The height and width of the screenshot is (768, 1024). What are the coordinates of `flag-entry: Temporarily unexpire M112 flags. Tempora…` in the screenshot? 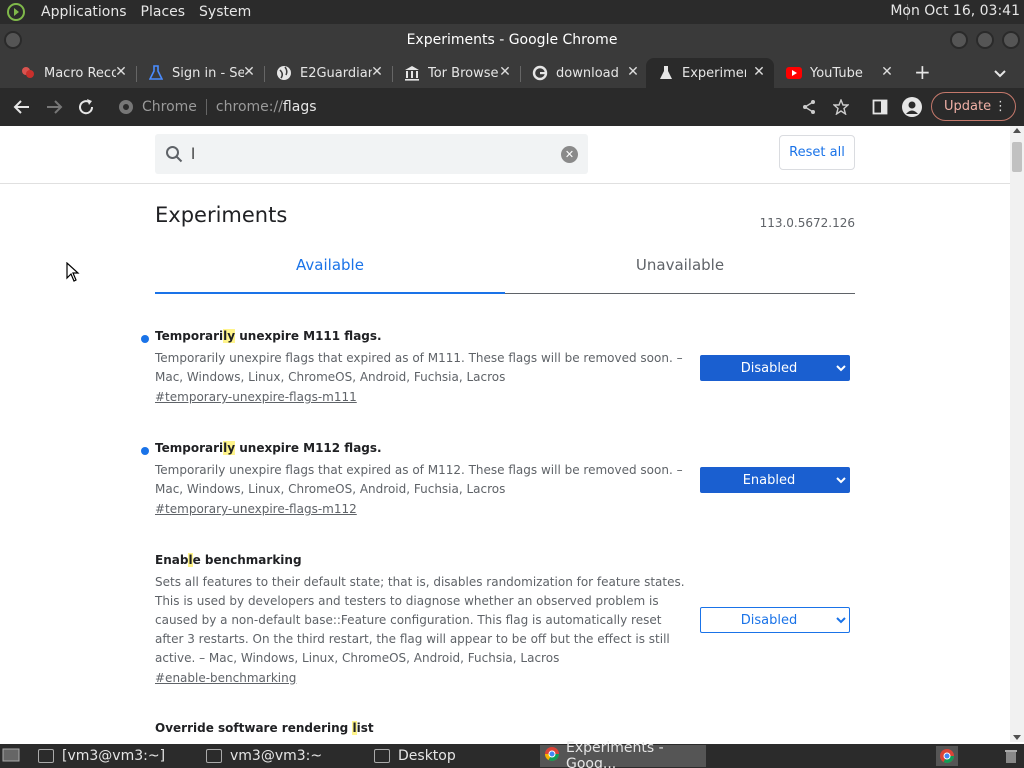 It's located at (498, 478).